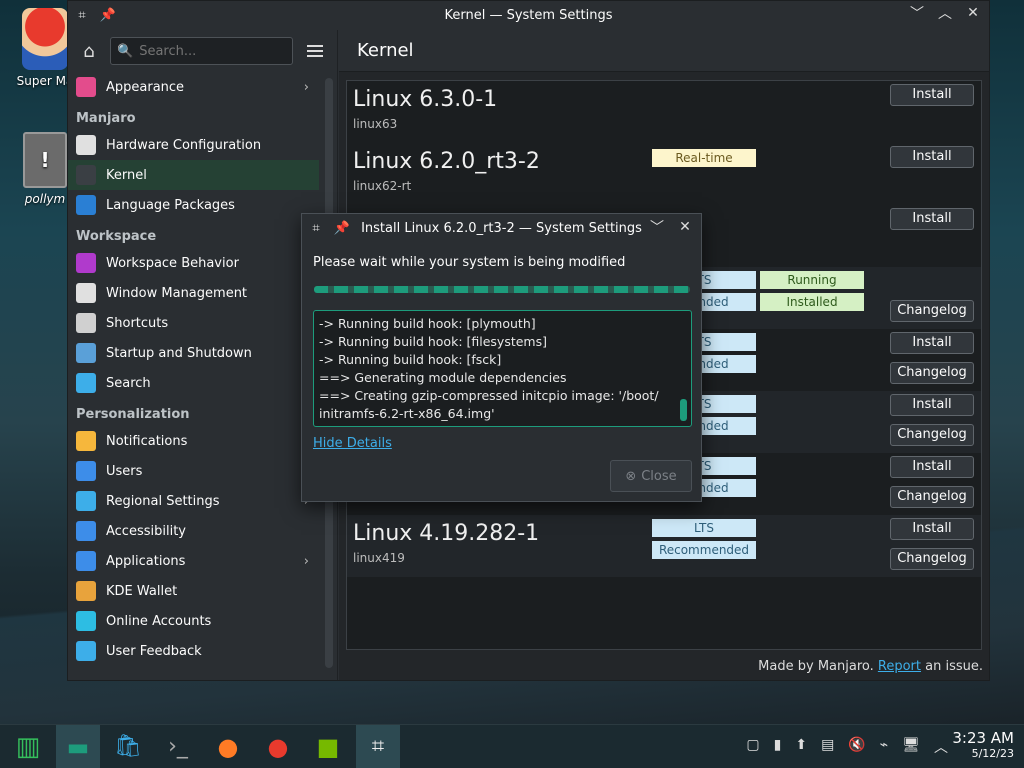 This screenshot has width=1024, height=768. I want to click on chevron-down-icon: ﹀, so click(657, 227).